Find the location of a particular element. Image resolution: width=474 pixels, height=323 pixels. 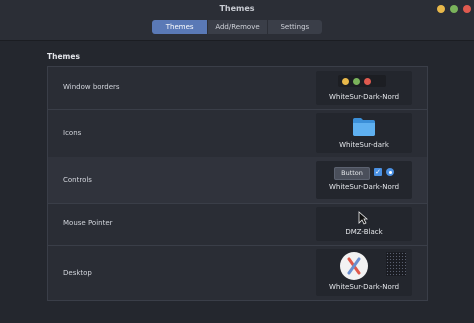

wallpaper-thumbnail is located at coordinates (354, 266).